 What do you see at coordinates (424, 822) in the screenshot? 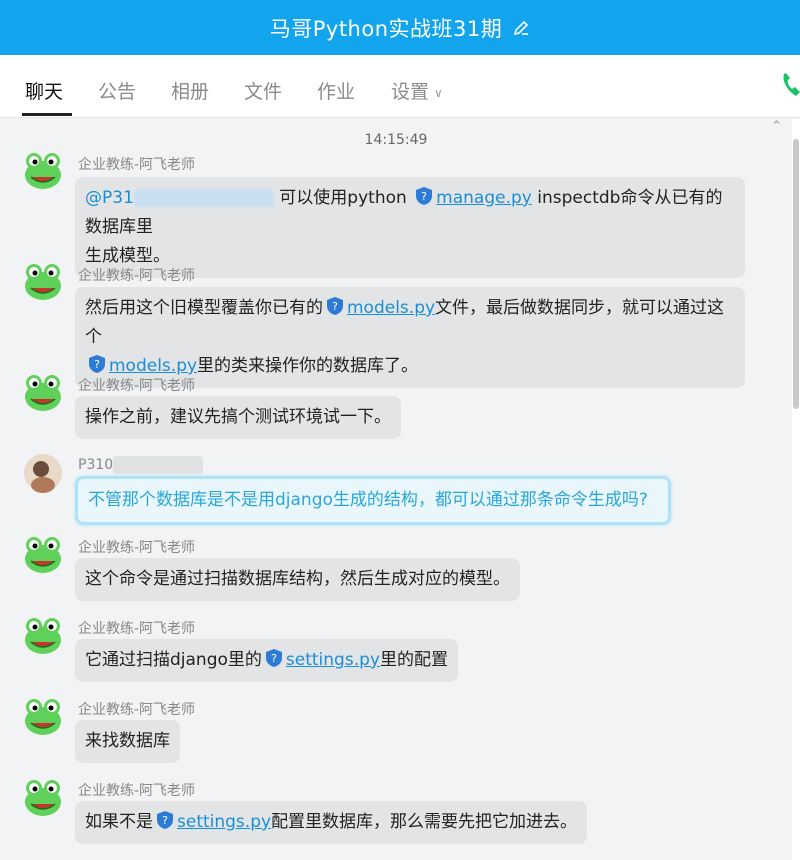
I see `message-text: 配置里数据库，那么需要先把它加进去。` at bounding box center [424, 822].